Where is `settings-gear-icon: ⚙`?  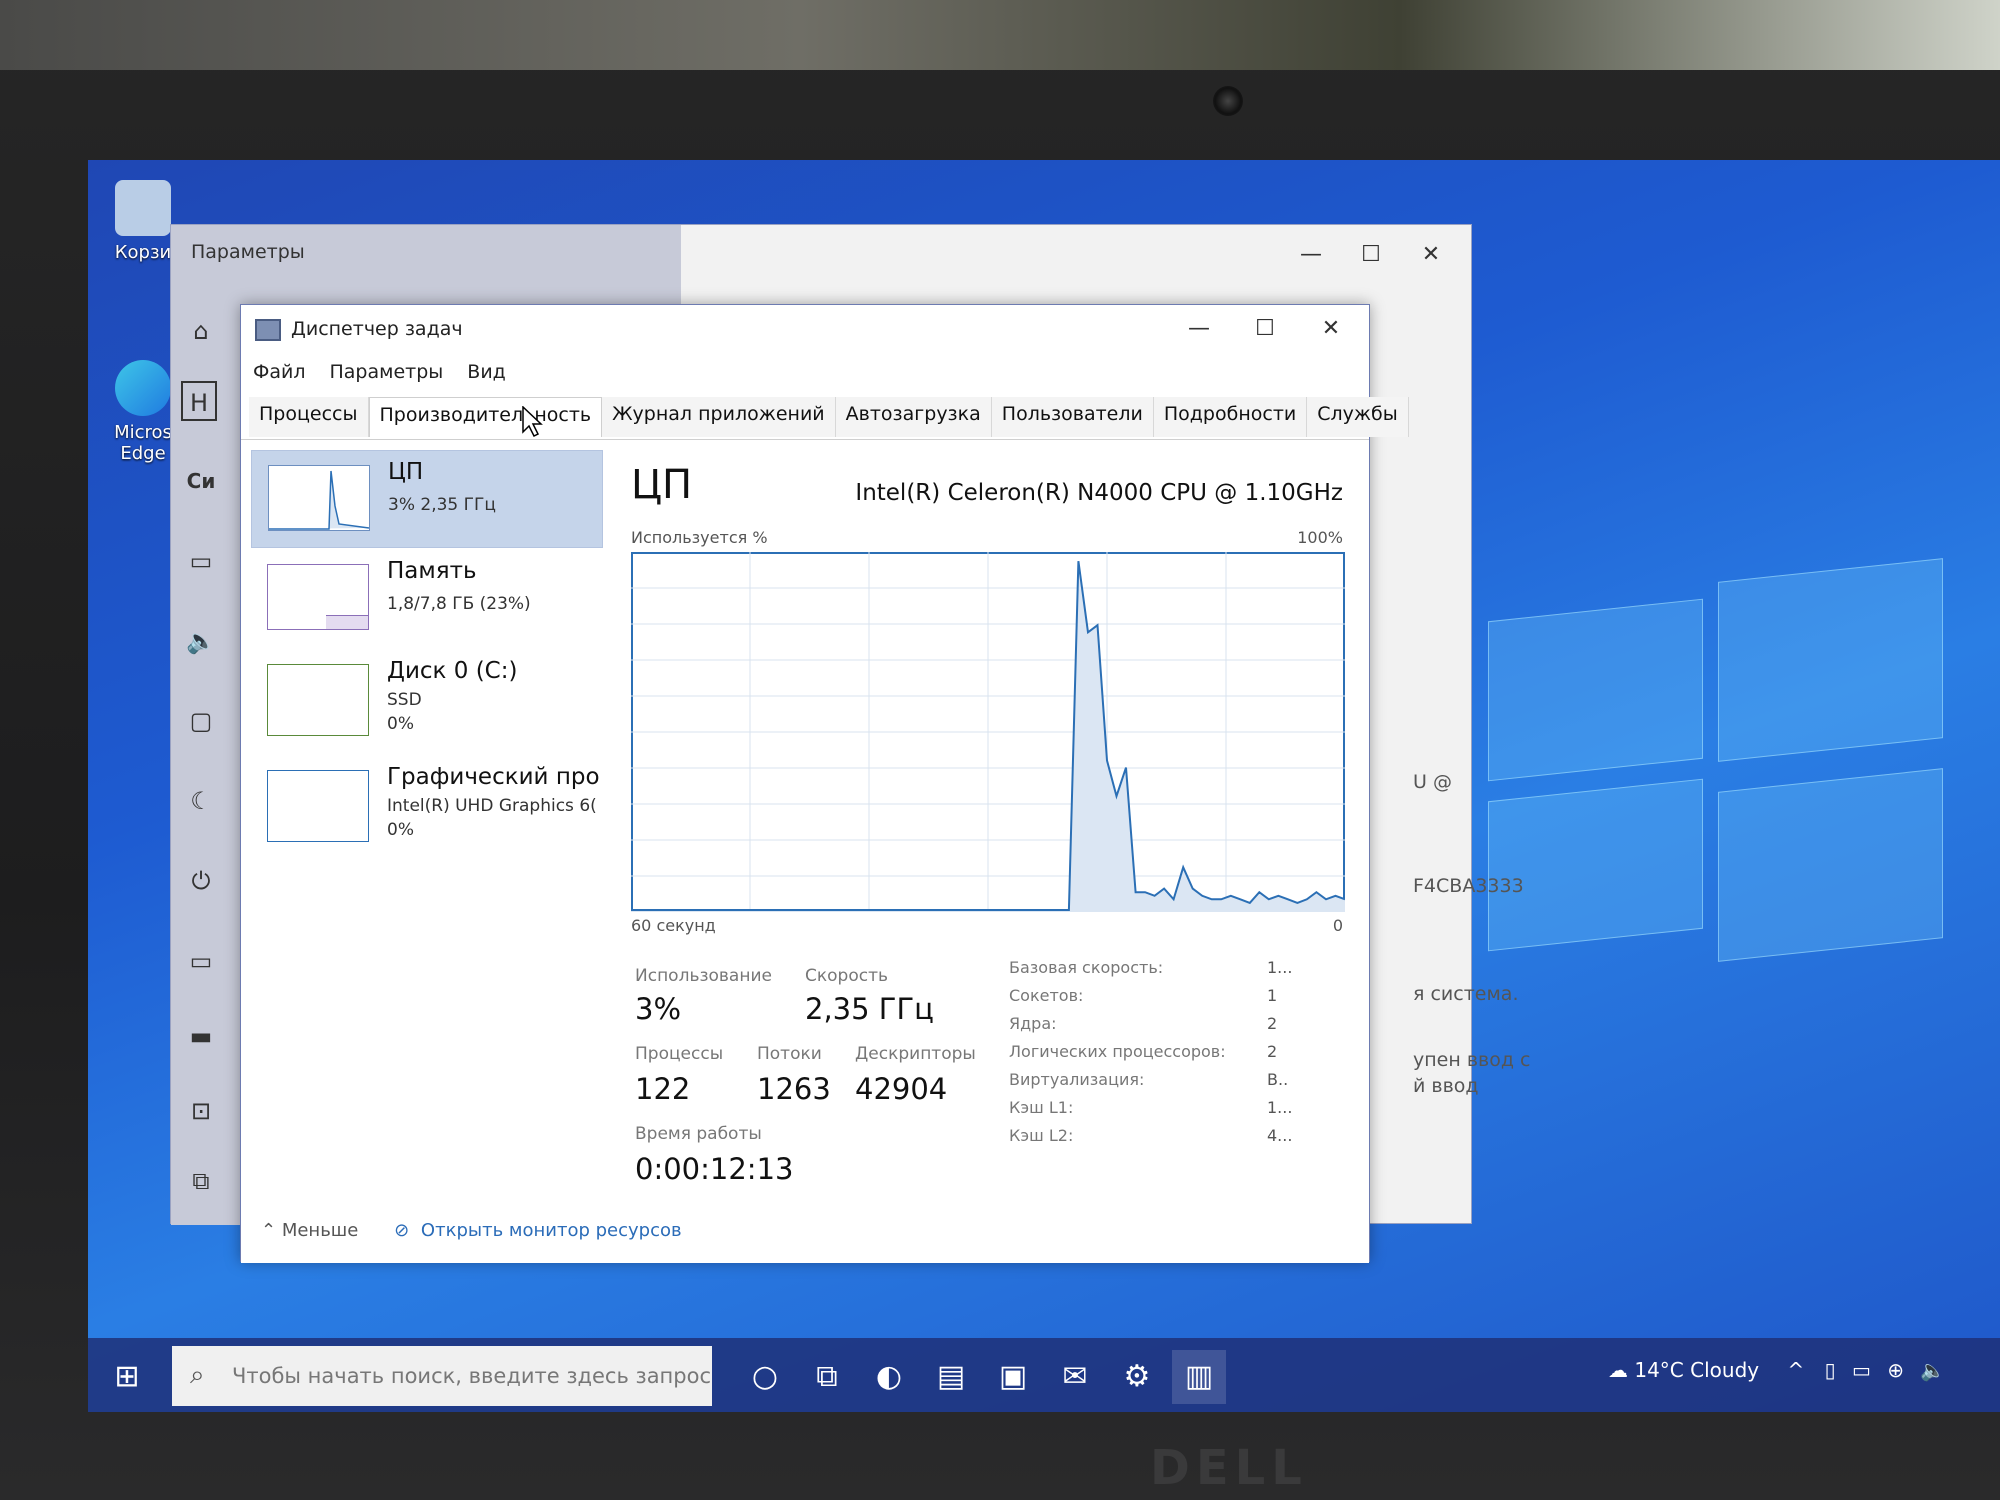 settings-gear-icon: ⚙ is located at coordinates (1137, 1377).